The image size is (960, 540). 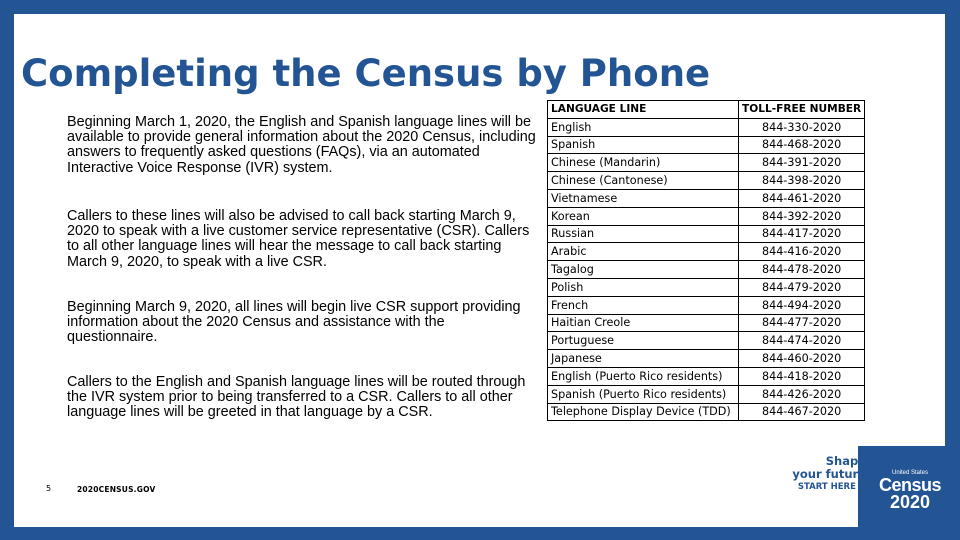 What do you see at coordinates (801, 305) in the screenshot?
I see `toll-free-number-cell: 844-494-2020` at bounding box center [801, 305].